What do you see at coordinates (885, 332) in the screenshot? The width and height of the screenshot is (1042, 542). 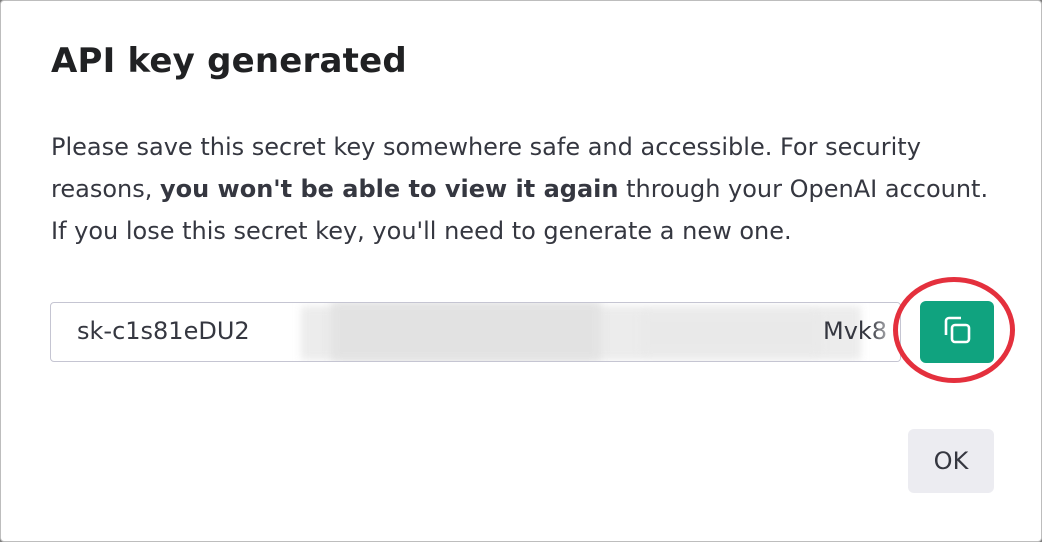 I see `field-fade` at bounding box center [885, 332].